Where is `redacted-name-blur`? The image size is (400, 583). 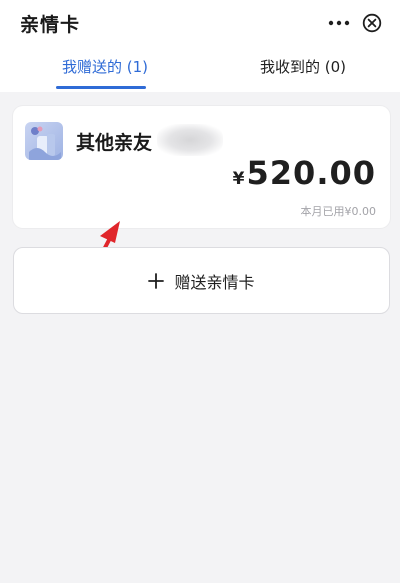
redacted-name-blur is located at coordinates (190, 140).